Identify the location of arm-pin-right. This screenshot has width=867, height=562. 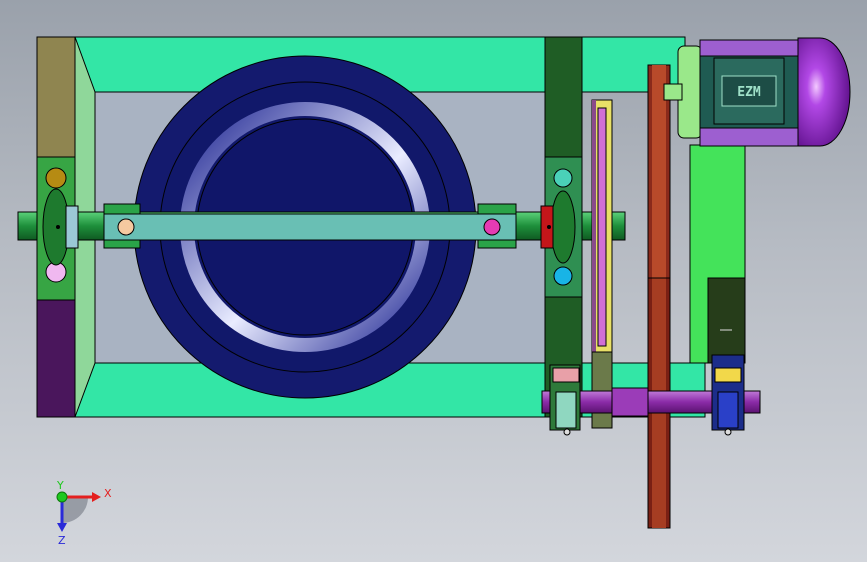
(492, 227).